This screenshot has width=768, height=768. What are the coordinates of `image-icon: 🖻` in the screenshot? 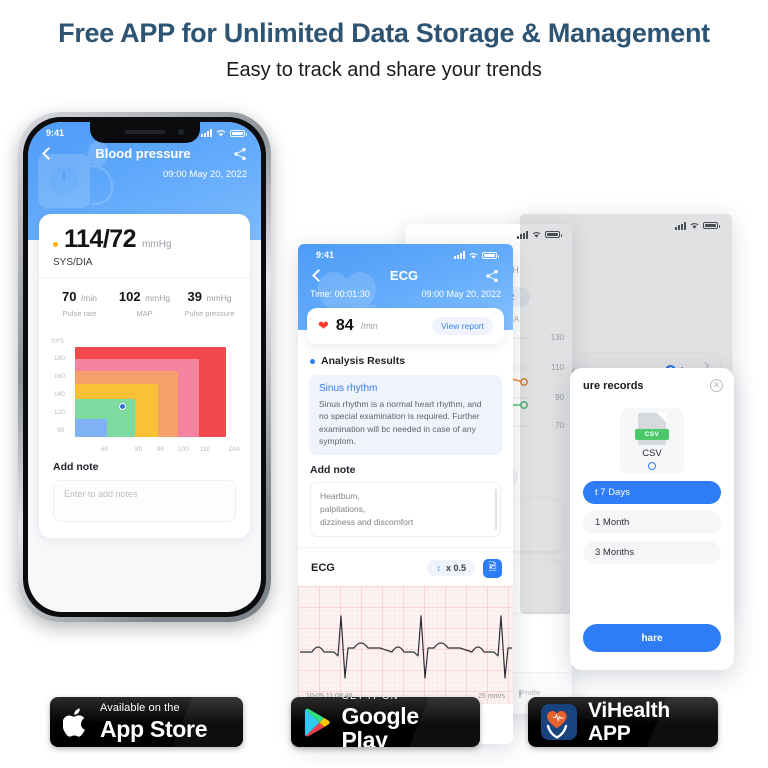 It's located at (492, 568).